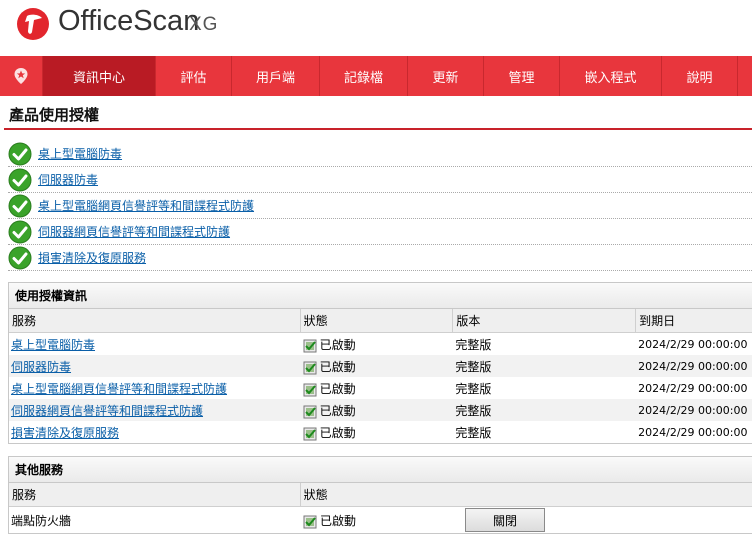 This screenshot has width=752, height=551. I want to click on nav-tab-help: 說明, so click(700, 76).